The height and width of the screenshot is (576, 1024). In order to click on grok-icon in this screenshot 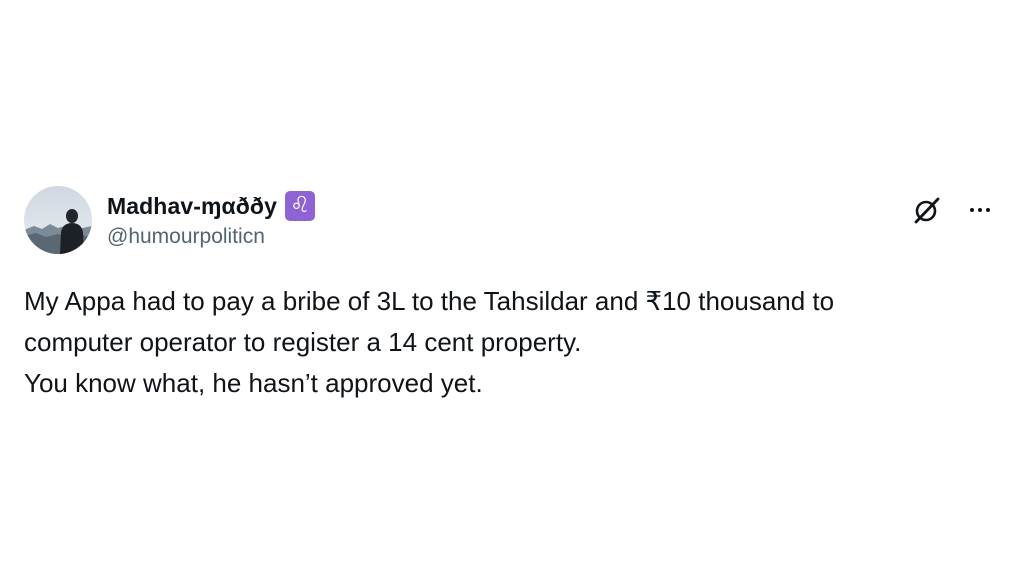, I will do `click(927, 210)`.